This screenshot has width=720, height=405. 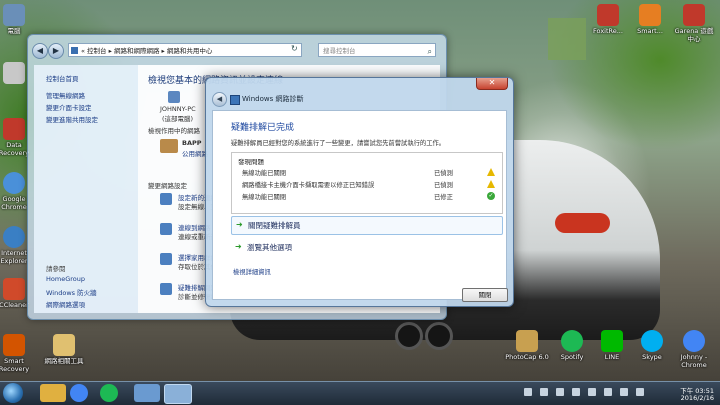 I want to click on volume-icon, so click(x=640, y=392).